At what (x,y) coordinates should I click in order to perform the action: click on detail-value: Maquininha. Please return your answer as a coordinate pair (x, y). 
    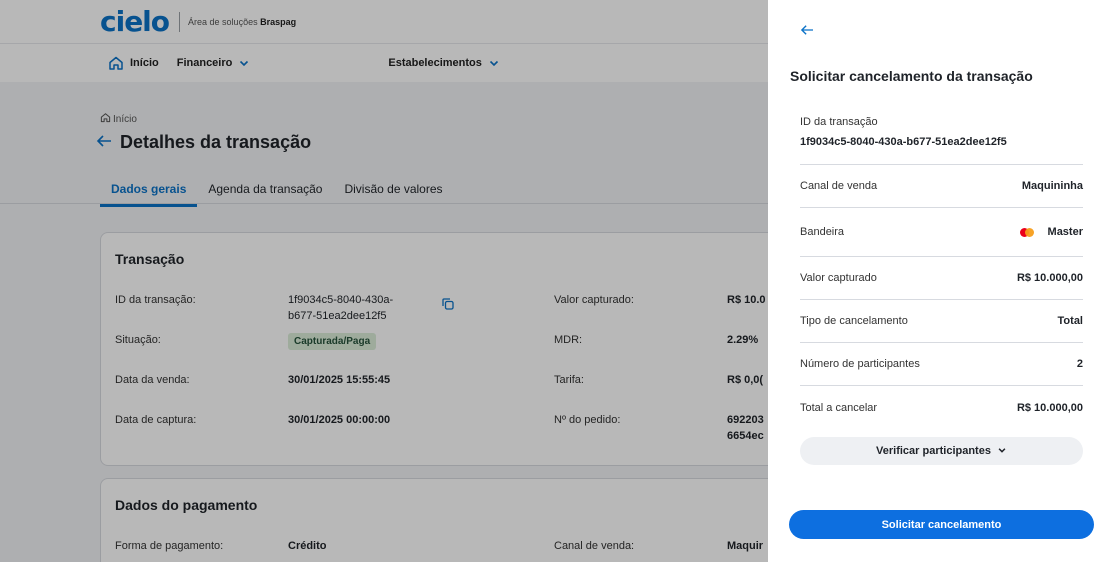
    Looking at the image, I should click on (1052, 186).